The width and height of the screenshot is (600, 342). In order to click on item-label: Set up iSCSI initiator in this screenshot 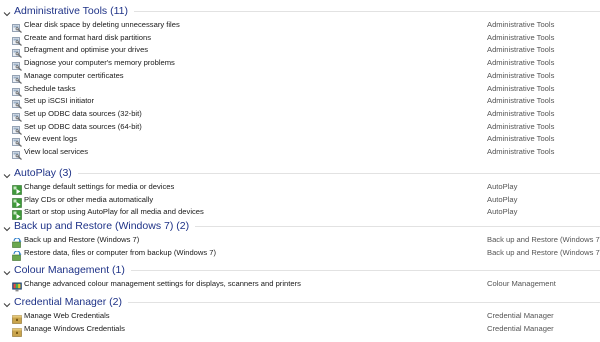, I will do `click(59, 101)`.